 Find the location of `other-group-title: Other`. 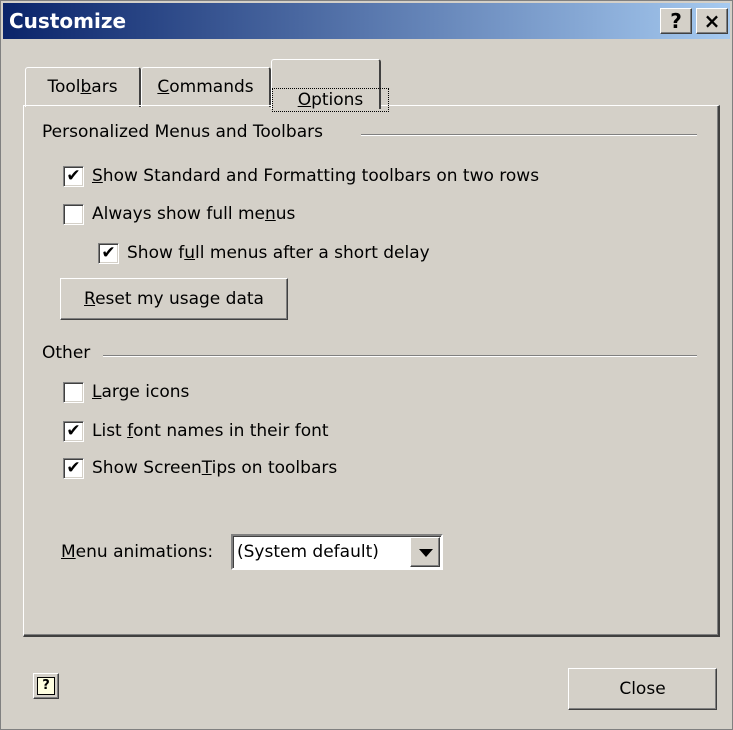

other-group-title: Other is located at coordinates (66, 353).